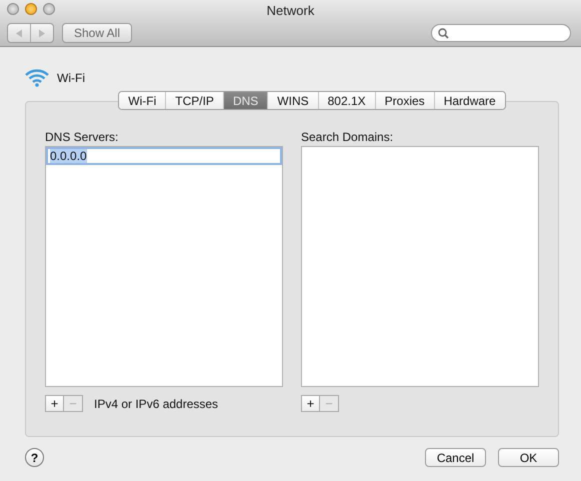  What do you see at coordinates (290, 10) in the screenshot?
I see `window-title: Network` at bounding box center [290, 10].